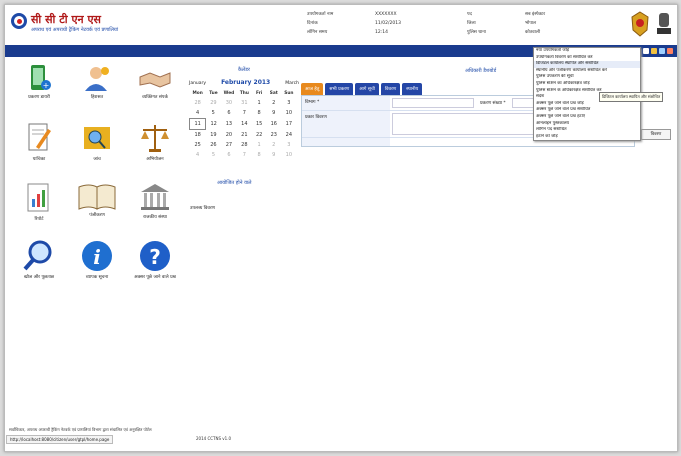  What do you see at coordinates (587, 117) in the screenshot?
I see `menu-item: अक्सर पूछे जाने वाले प्रश्न हटाएं` at bounding box center [587, 117].